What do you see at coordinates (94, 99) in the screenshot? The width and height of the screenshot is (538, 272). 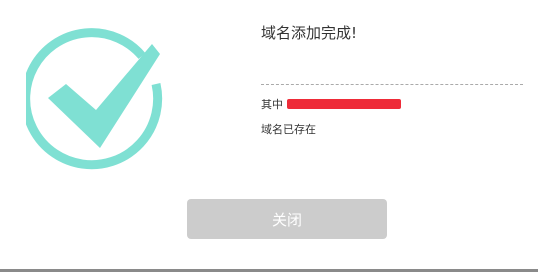 I see `check-circle-icon` at bounding box center [94, 99].